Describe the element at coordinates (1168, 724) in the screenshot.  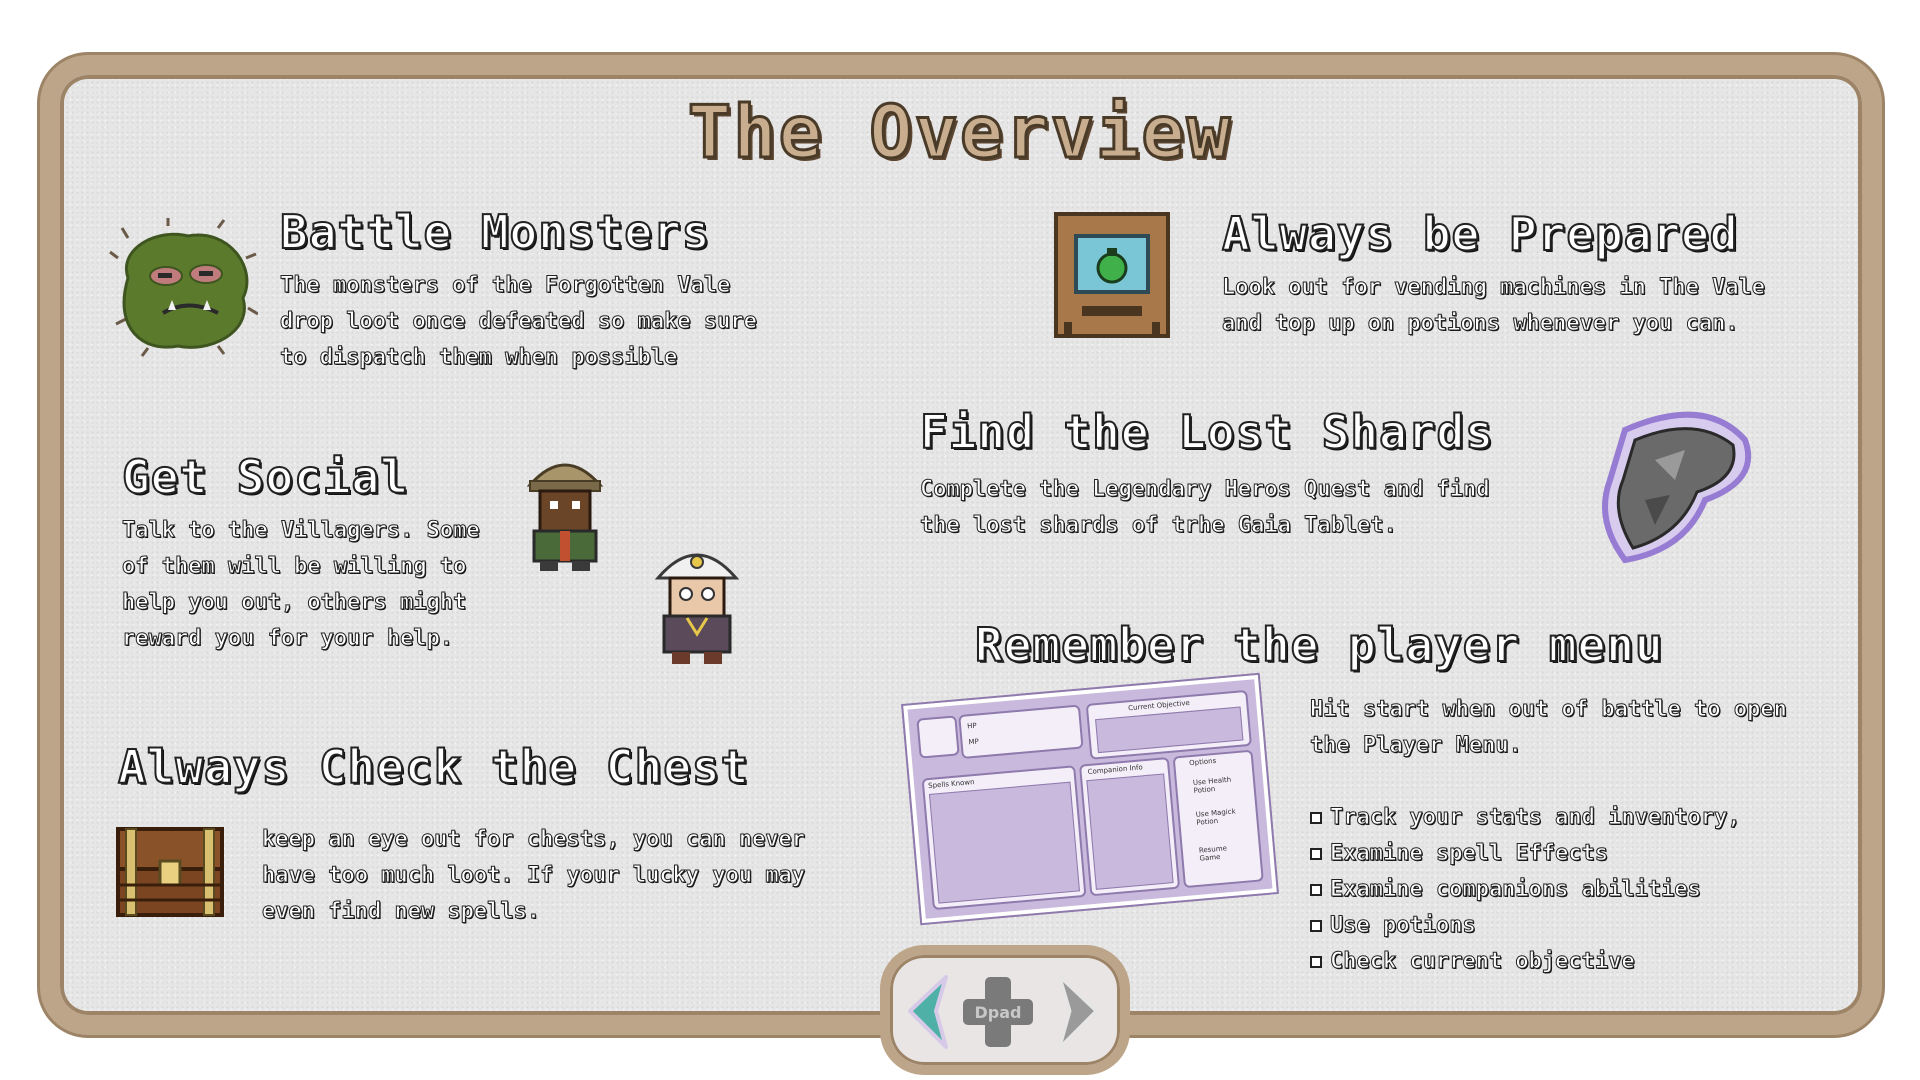
I see `objective-panel: Current Objective` at that location.